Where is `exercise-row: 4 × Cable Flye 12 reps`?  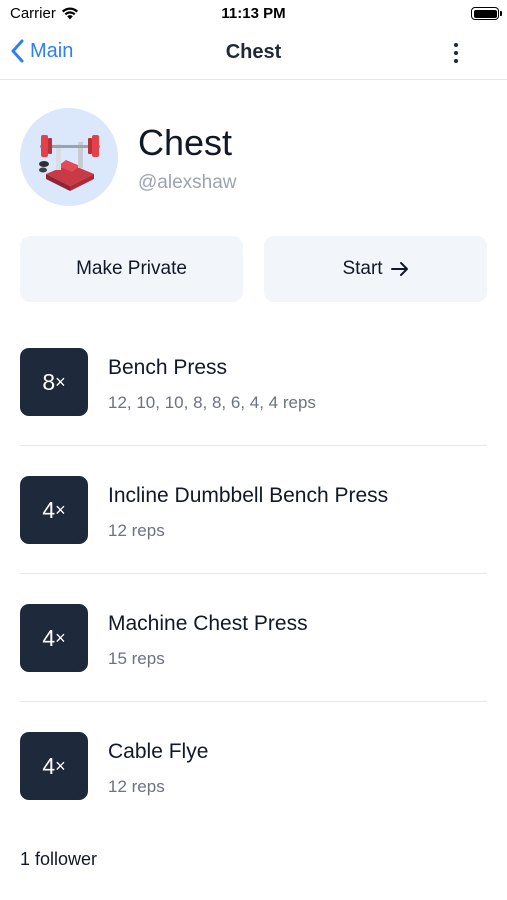 exercise-row: 4 × Cable Flye 12 reps is located at coordinates (253, 766).